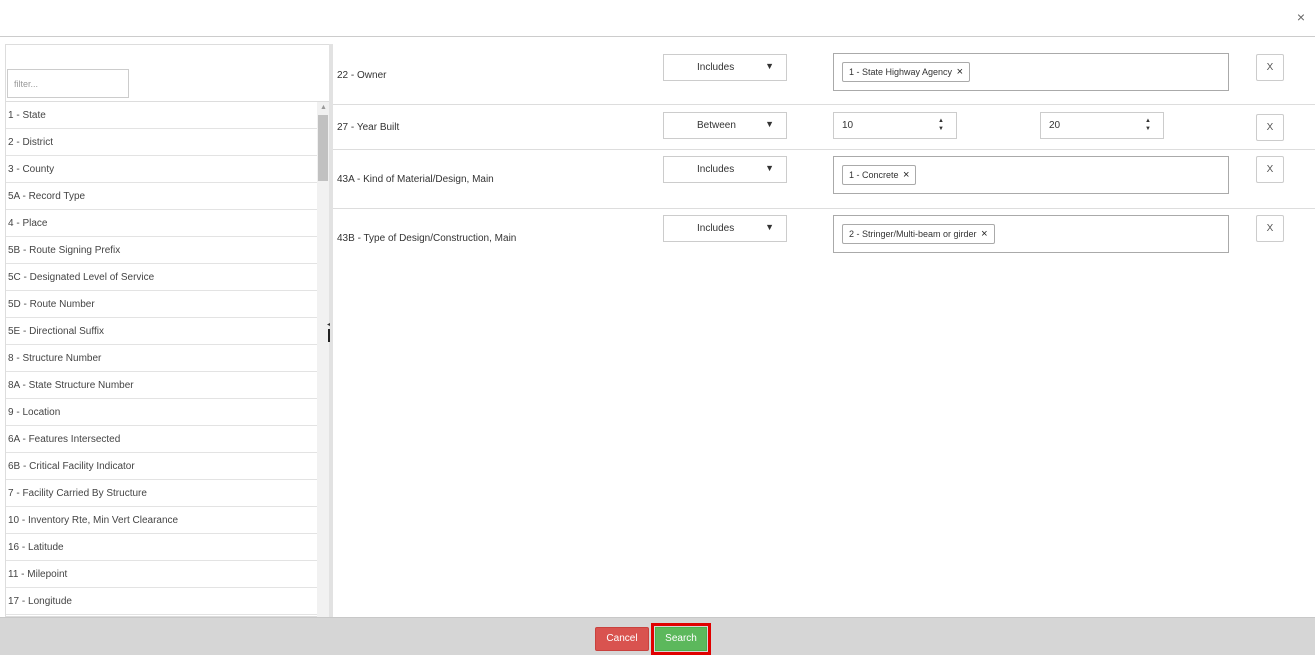 The width and height of the screenshot is (1315, 655). Describe the element at coordinates (657, 18) in the screenshot. I see `dialog-header: ×` at that location.